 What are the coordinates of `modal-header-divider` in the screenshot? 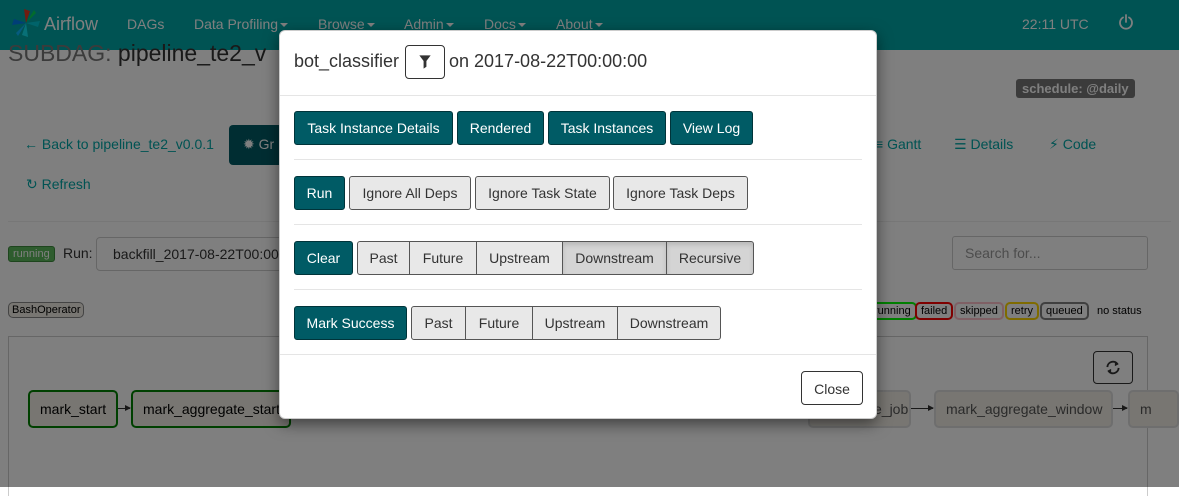 It's located at (578, 95).